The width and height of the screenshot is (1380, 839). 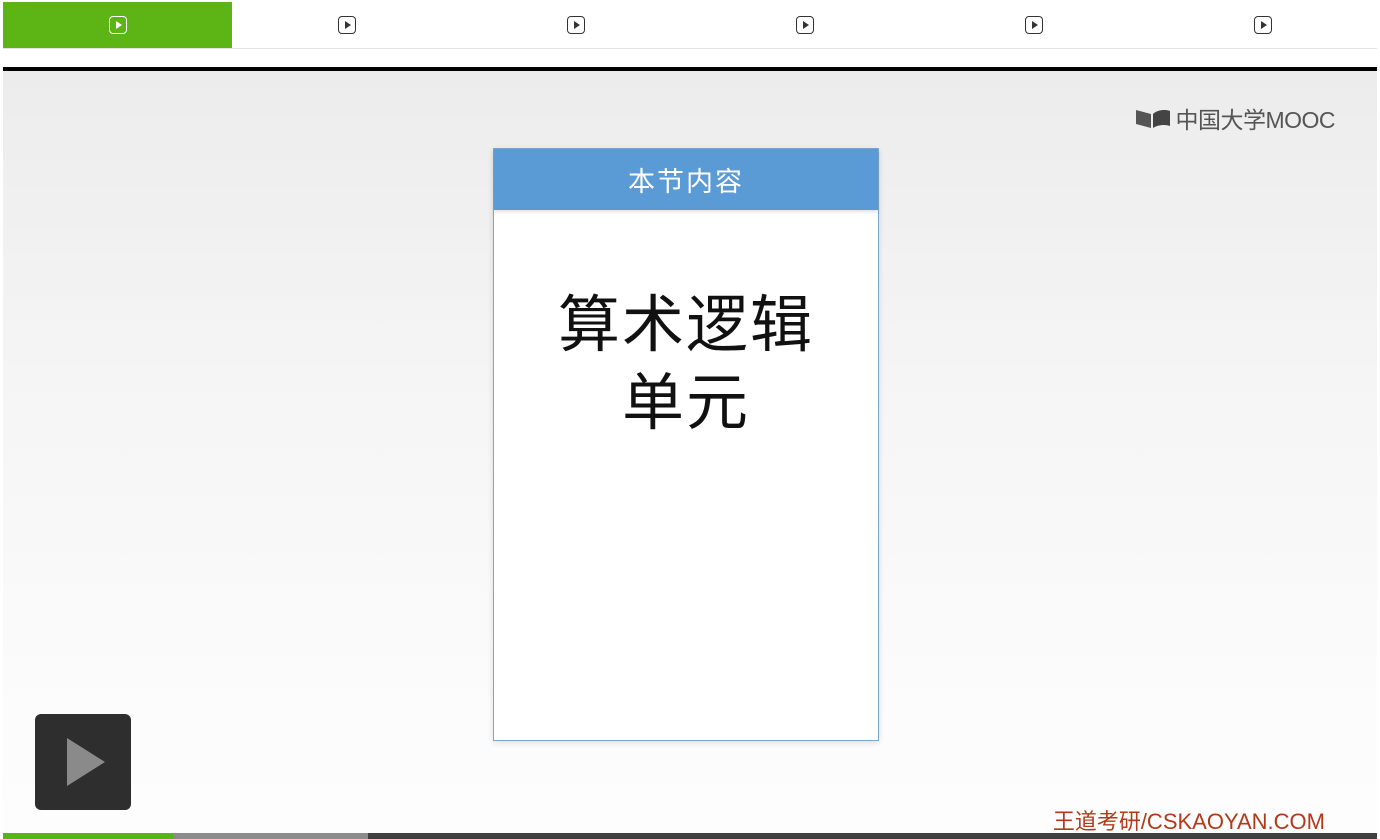 I want to click on slide-title: 算术逻辑 单元, so click(x=686, y=364).